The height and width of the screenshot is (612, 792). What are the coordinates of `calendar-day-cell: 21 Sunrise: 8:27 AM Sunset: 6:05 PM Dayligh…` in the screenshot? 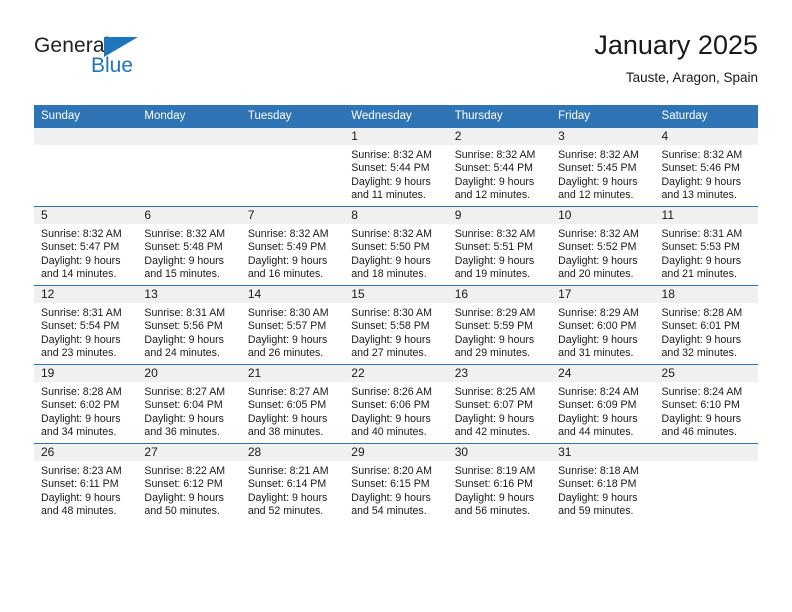 It's located at (292, 404).